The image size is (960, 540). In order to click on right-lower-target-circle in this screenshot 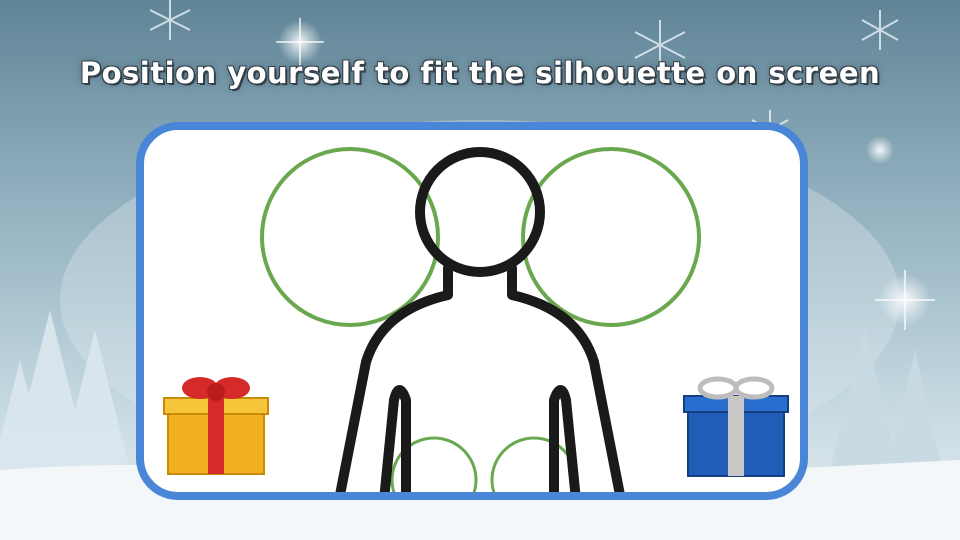, I will do `click(534, 464)`.